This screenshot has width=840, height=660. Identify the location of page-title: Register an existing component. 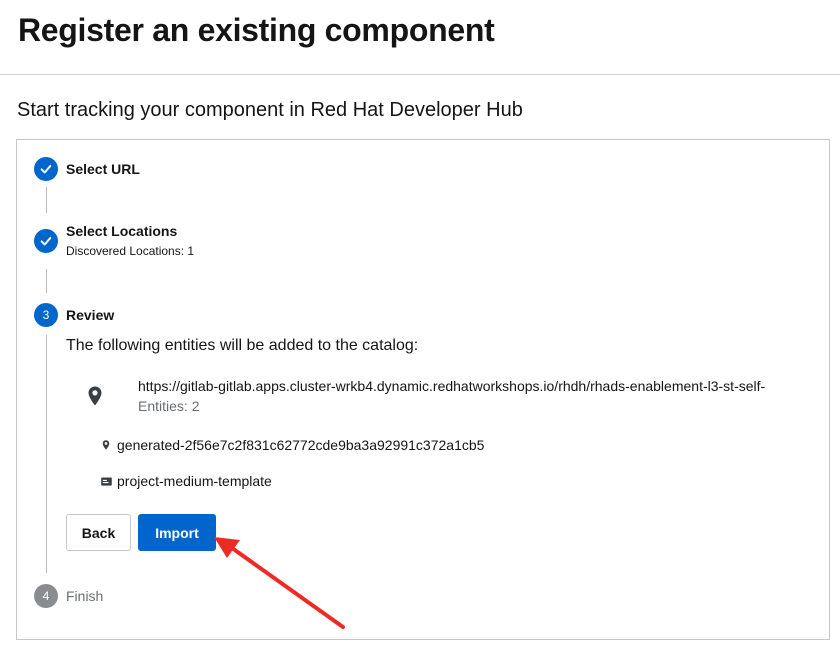
(256, 30).